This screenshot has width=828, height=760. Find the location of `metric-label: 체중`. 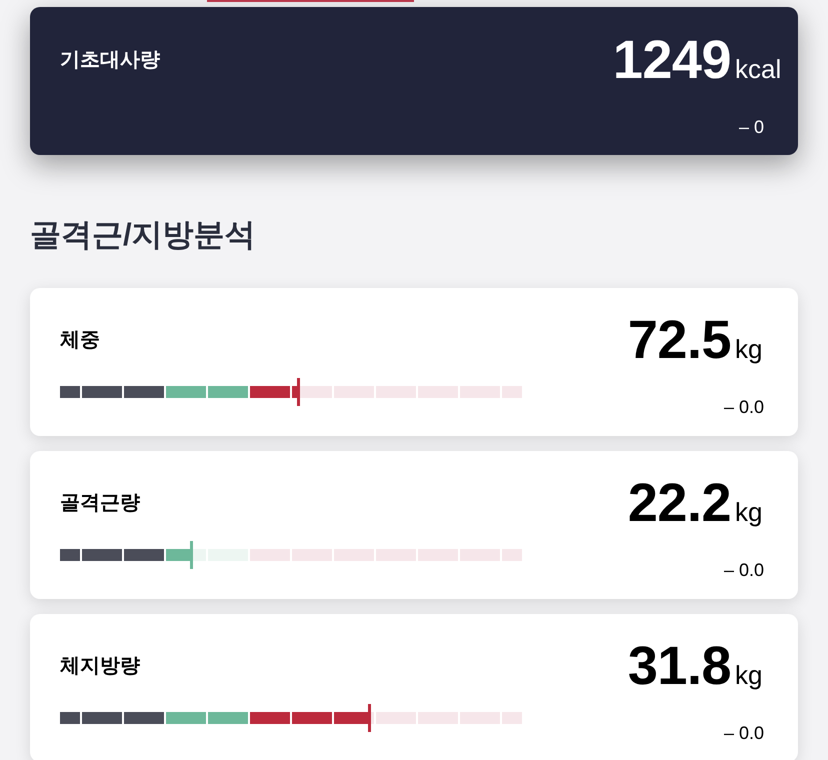

metric-label: 체중 is located at coordinates (80, 340).